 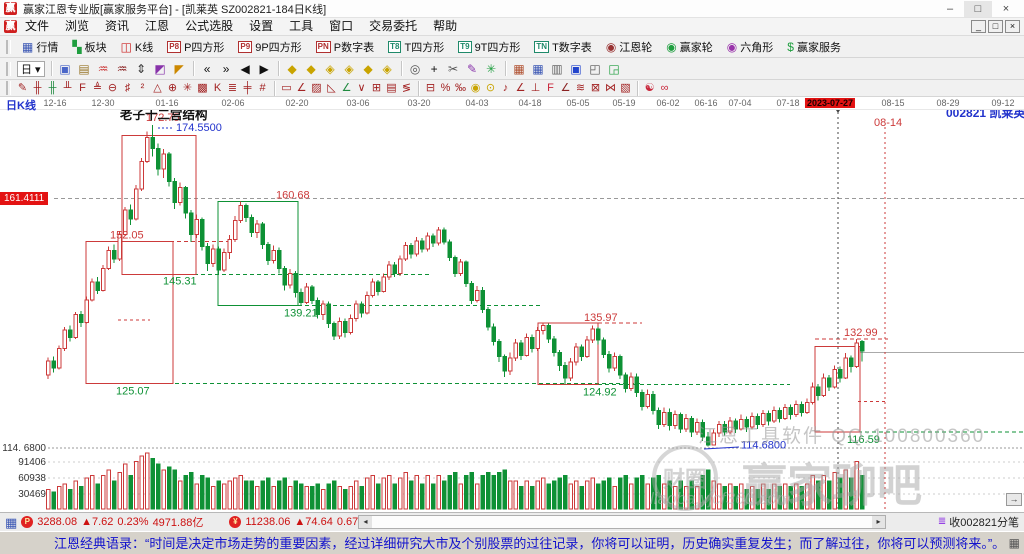 What do you see at coordinates (330, 69) in the screenshot?
I see `nav-tool-17-icon: ◈` at bounding box center [330, 69].